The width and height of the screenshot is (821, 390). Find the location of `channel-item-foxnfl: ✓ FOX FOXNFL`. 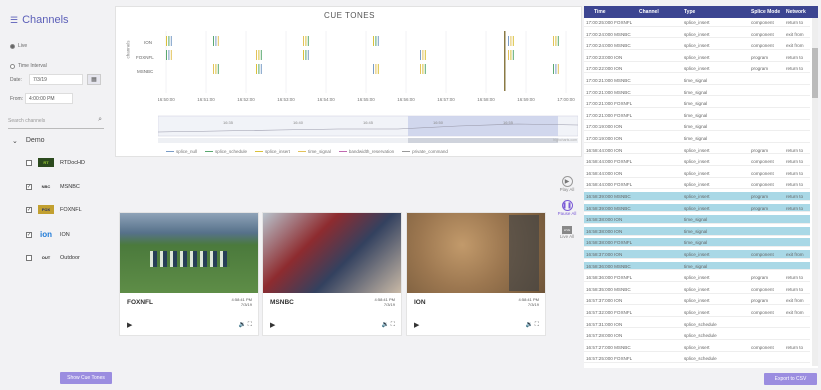

channel-item-foxnfl: ✓ FOX FOXNFL is located at coordinates (54, 209).